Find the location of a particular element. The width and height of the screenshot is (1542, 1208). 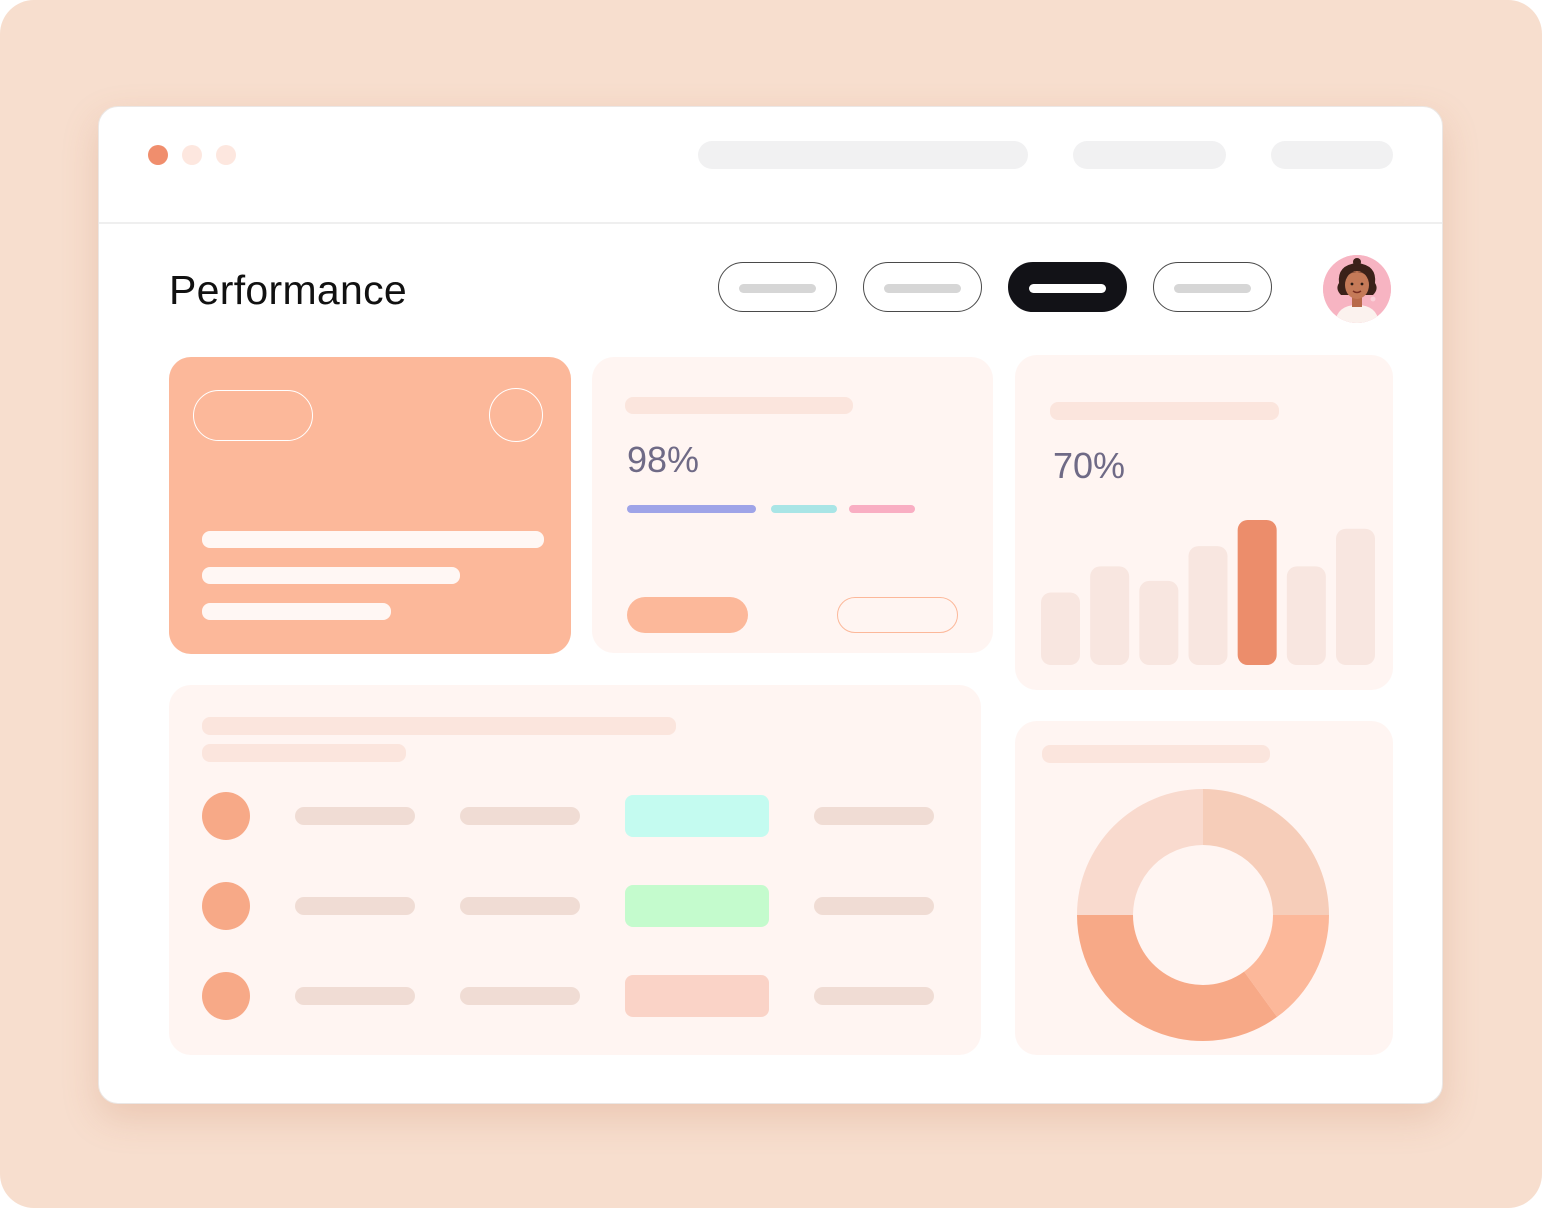

progress-segment-purple is located at coordinates (691, 509).